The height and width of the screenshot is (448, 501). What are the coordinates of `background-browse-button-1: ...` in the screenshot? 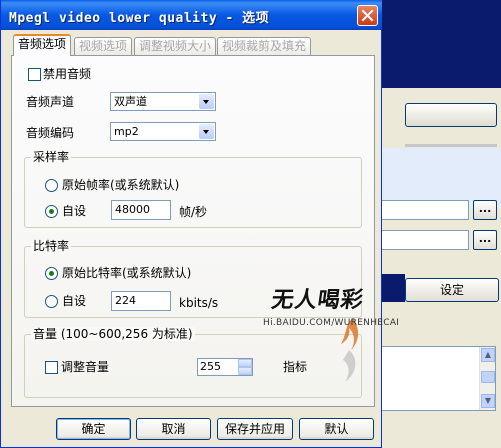 It's located at (485, 210).